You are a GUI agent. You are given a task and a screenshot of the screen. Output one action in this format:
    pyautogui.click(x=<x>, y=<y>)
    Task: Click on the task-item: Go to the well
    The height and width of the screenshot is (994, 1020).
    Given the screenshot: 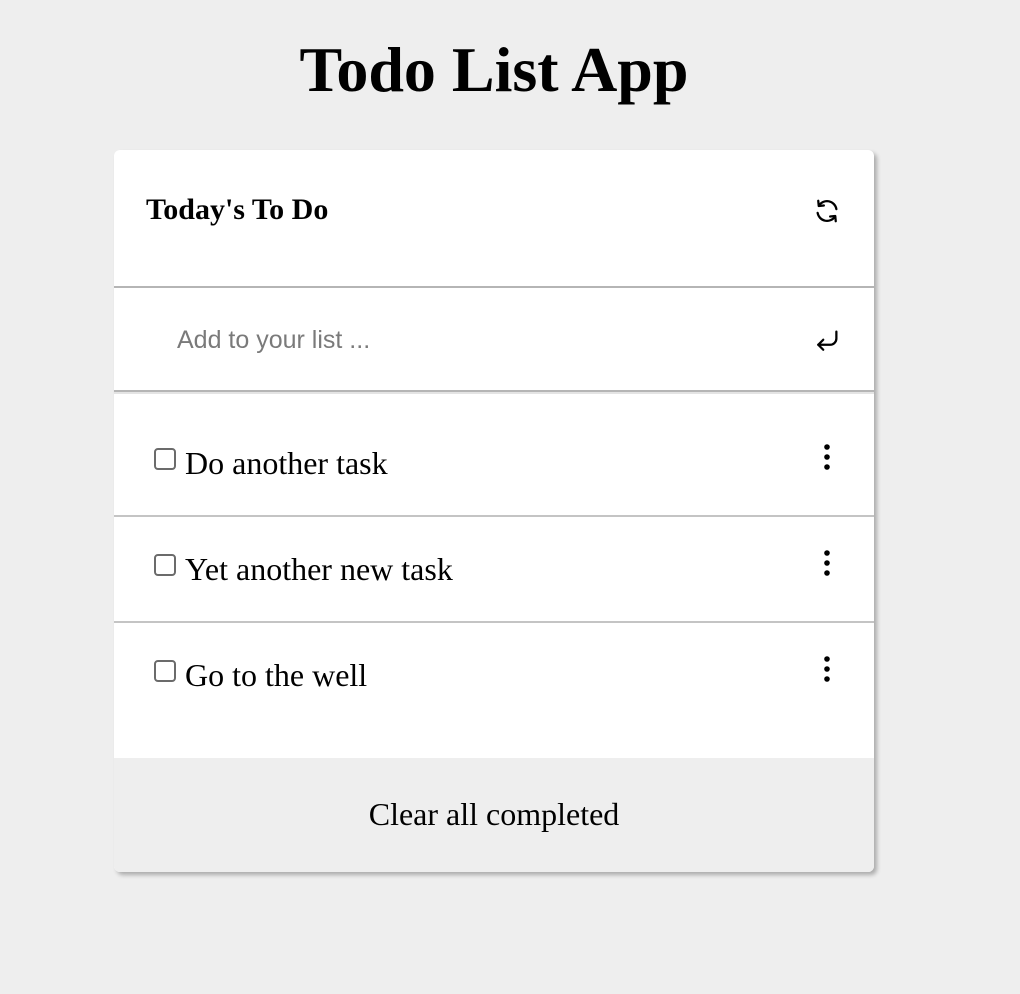 What is the action you would take?
    pyautogui.click(x=494, y=674)
    